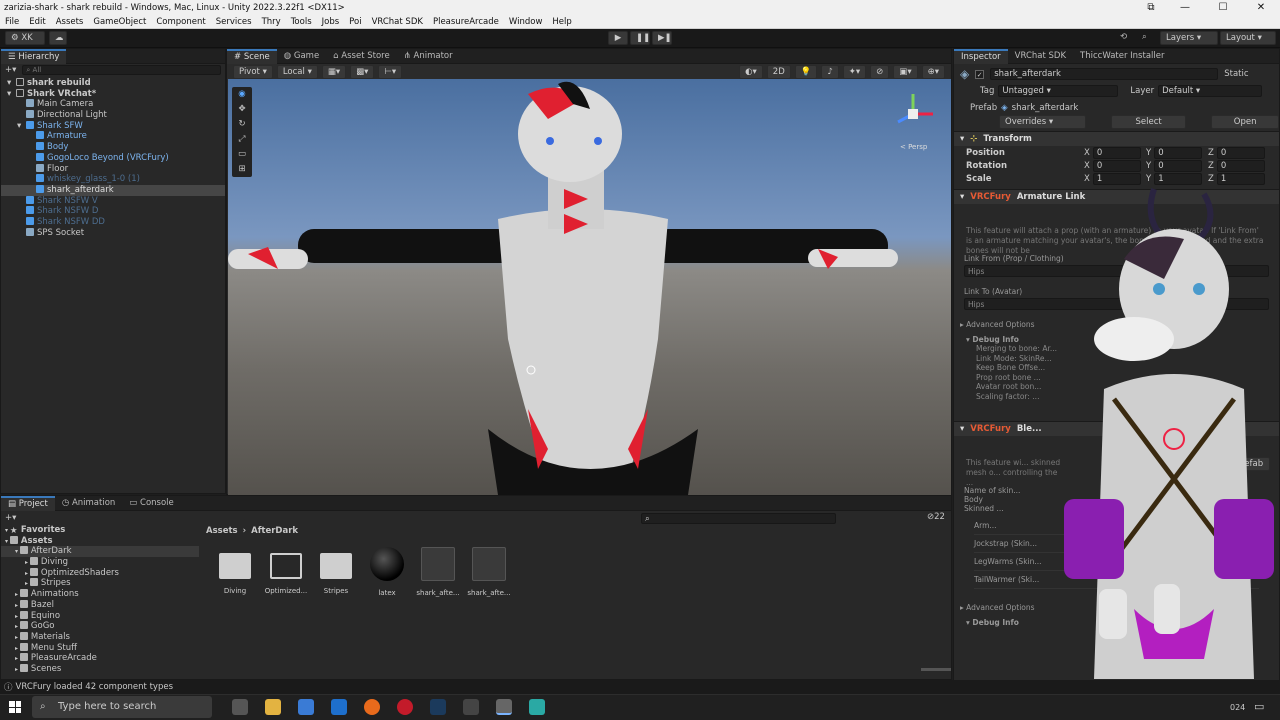  I want to click on project-tree-item: ▸ PleasureArcade, so click(100, 658).